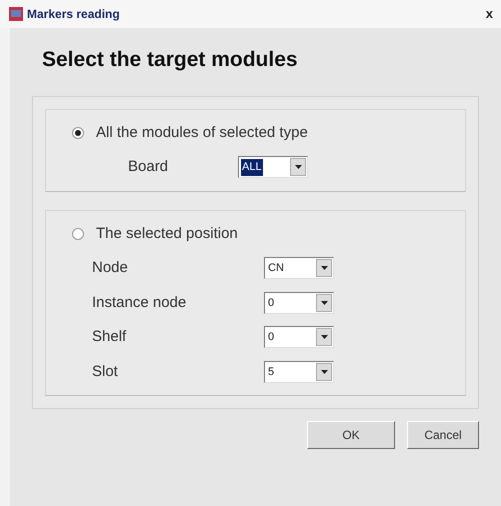 This screenshot has height=506, width=501. What do you see at coordinates (271, 372) in the screenshot?
I see `dropdown-value: 5` at bounding box center [271, 372].